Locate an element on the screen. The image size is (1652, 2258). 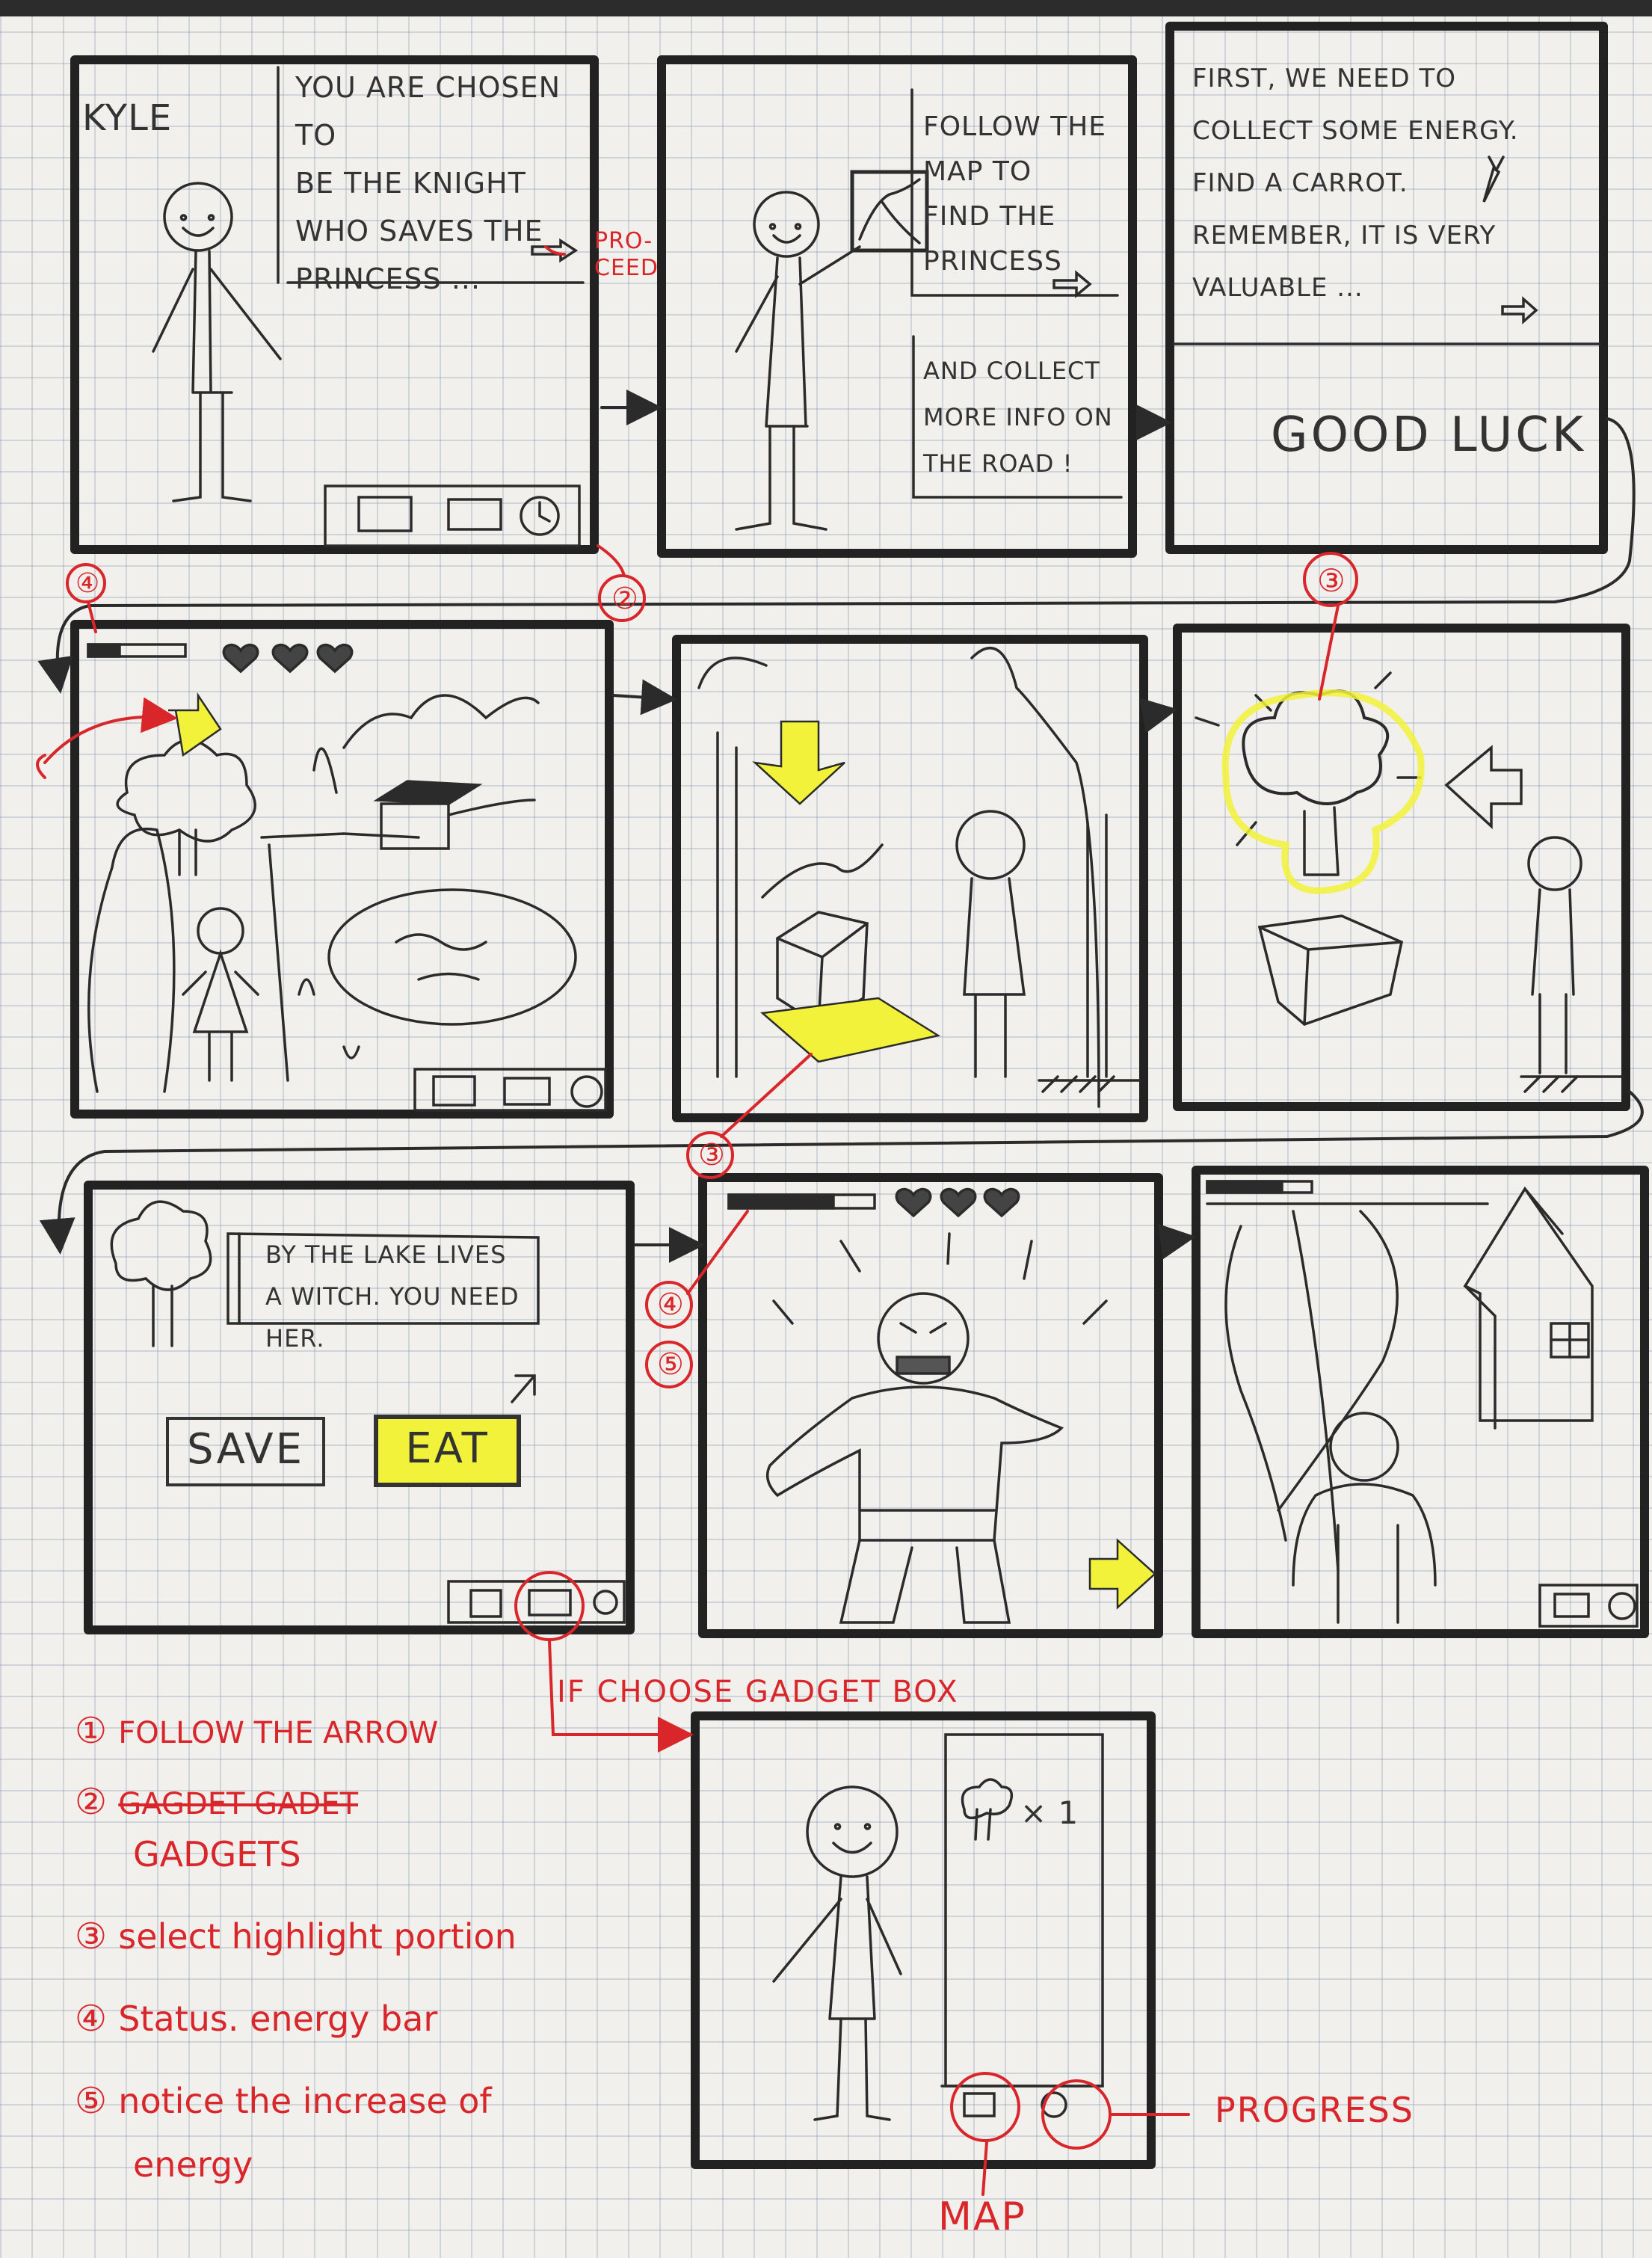
dialog-line: BE THE KNIGHT is located at coordinates (410, 183).